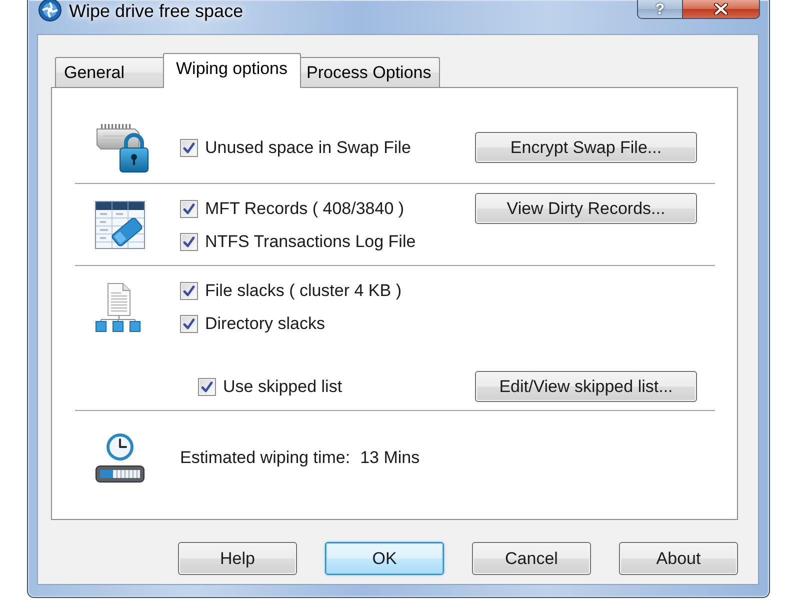 This screenshot has width=800, height=600. I want to click on table-eraser-icon, so click(120, 225).